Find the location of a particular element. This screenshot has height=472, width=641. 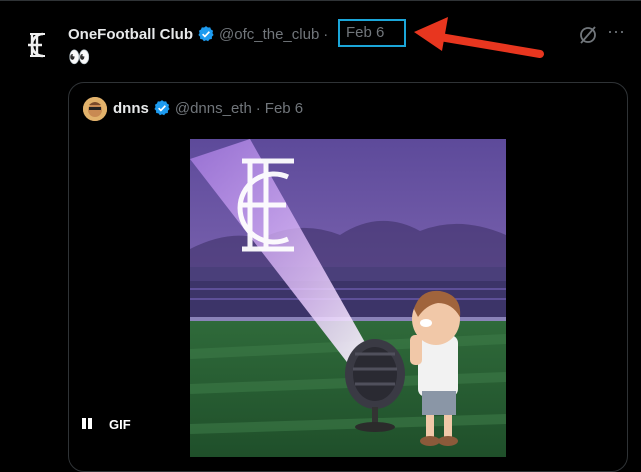

gif-badge: GIF is located at coordinates (120, 424).